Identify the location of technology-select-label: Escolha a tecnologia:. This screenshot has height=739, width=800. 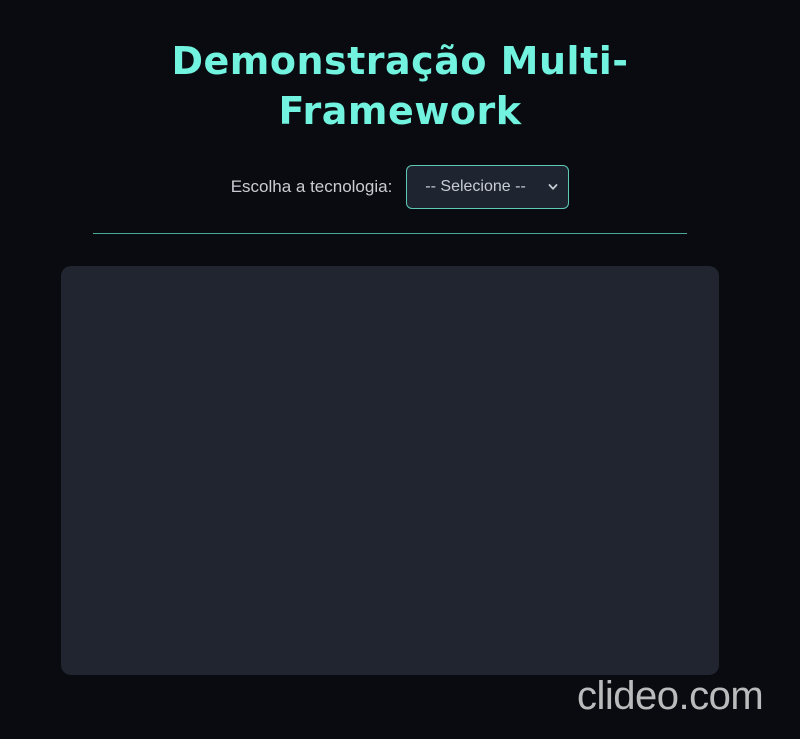
(311, 186).